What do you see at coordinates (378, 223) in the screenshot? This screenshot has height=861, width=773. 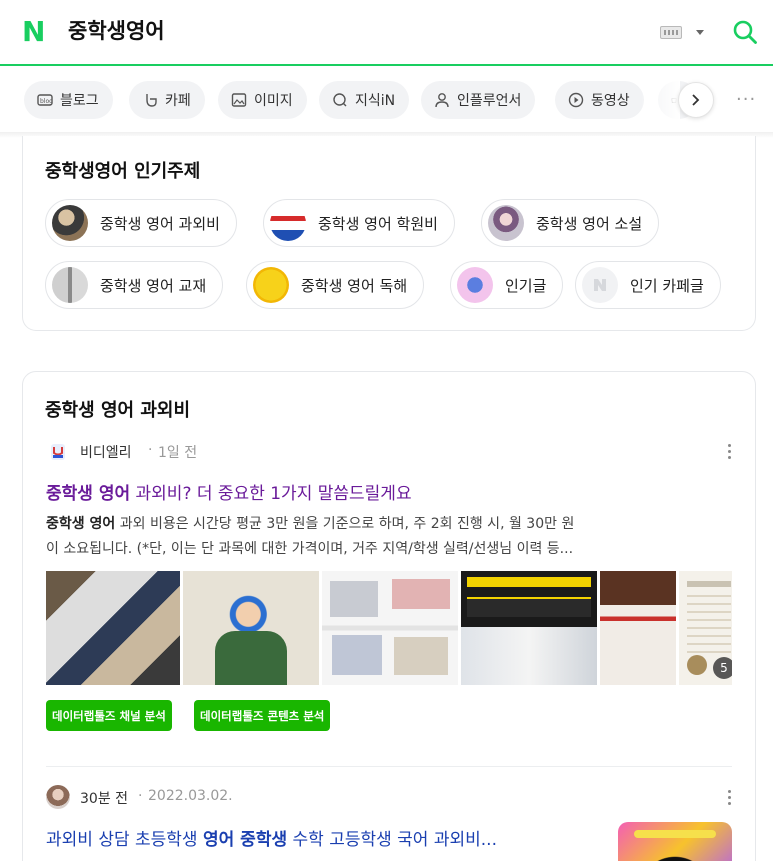 I see `chip-label: 중학생 영어 학원비` at bounding box center [378, 223].